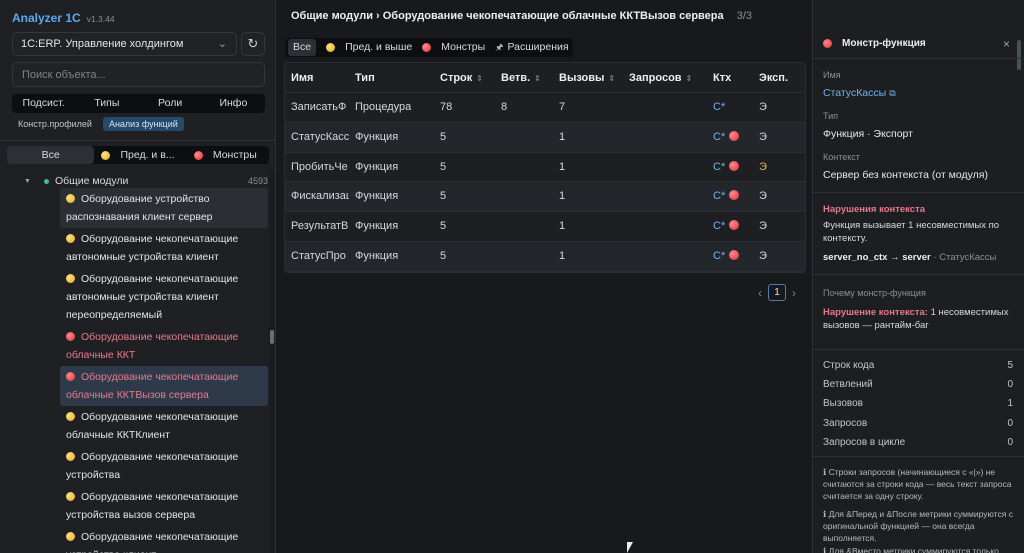  What do you see at coordinates (170, 103) in the screenshot?
I see `tab-roles: Роли` at bounding box center [170, 103].